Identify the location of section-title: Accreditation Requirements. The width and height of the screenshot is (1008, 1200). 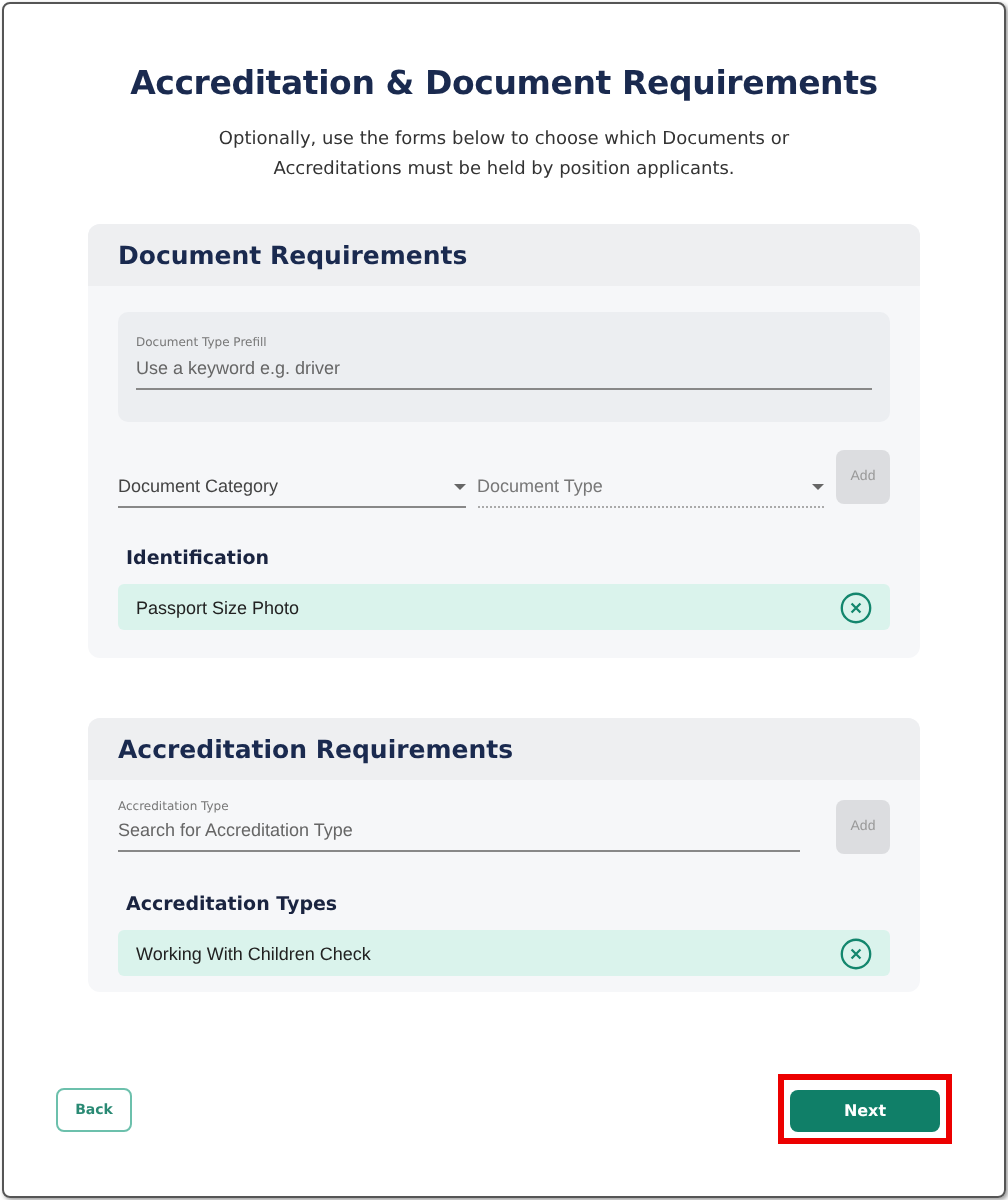
(504, 749).